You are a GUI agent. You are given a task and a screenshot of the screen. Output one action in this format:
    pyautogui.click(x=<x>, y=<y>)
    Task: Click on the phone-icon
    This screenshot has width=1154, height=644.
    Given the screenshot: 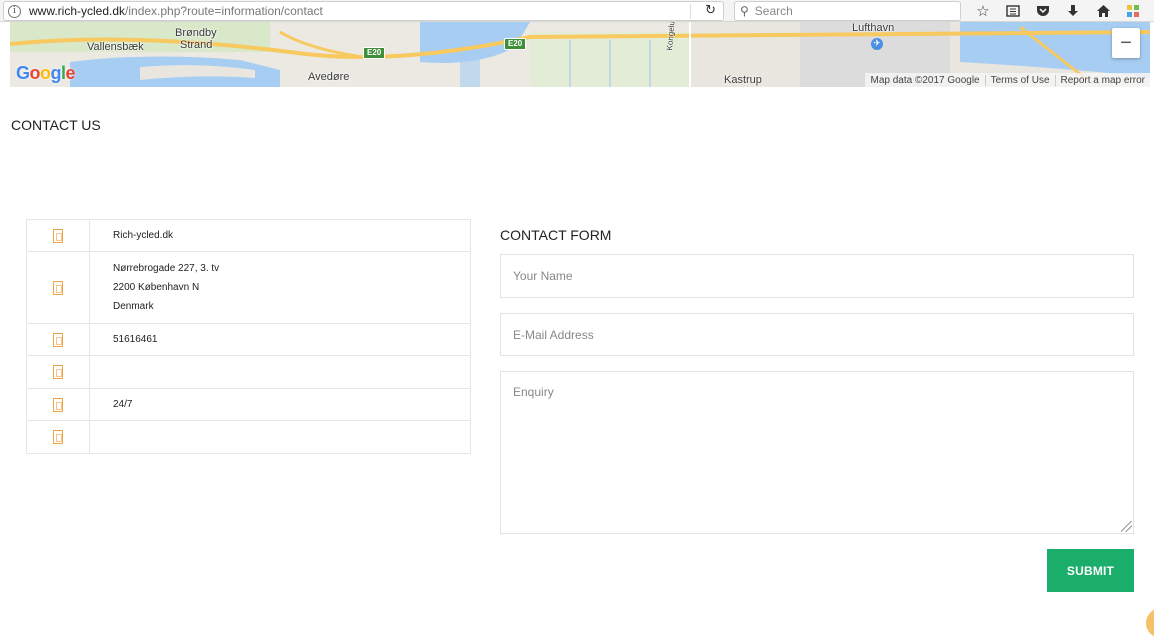 What is the action you would take?
    pyautogui.click(x=58, y=339)
    